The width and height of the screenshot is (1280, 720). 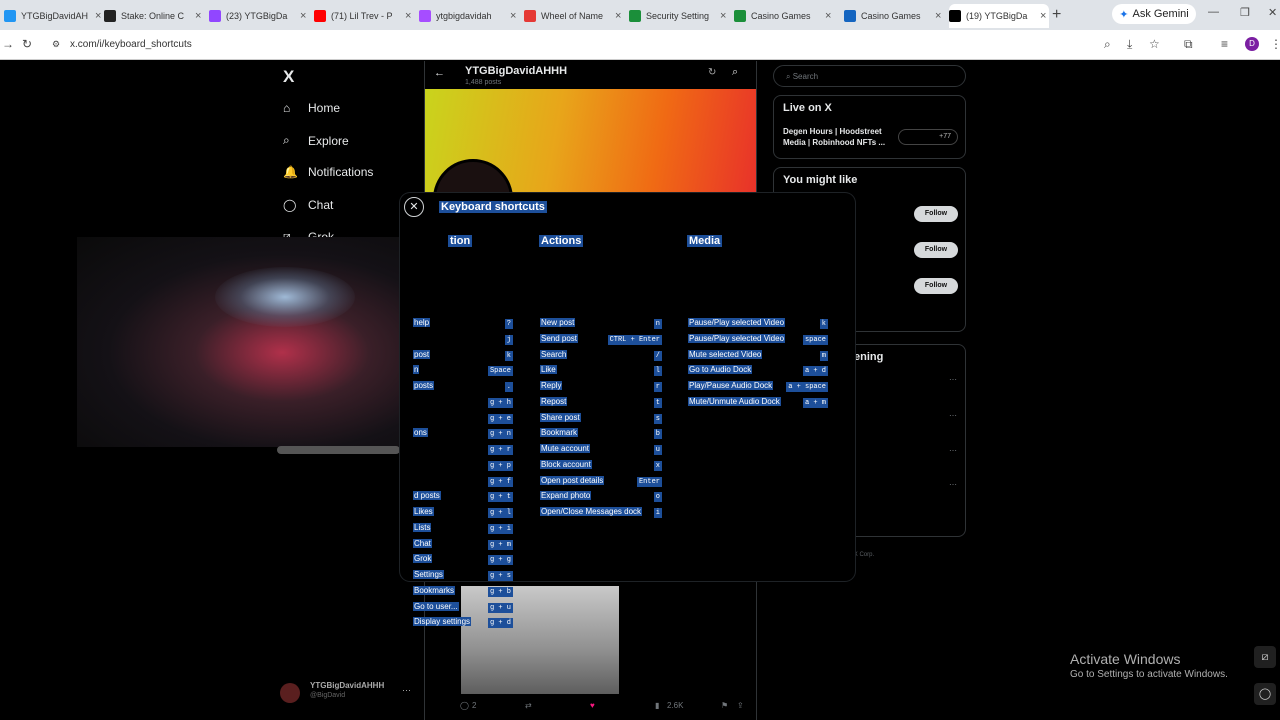 I want to click on shortcut-key: a + m, so click(x=815, y=402).